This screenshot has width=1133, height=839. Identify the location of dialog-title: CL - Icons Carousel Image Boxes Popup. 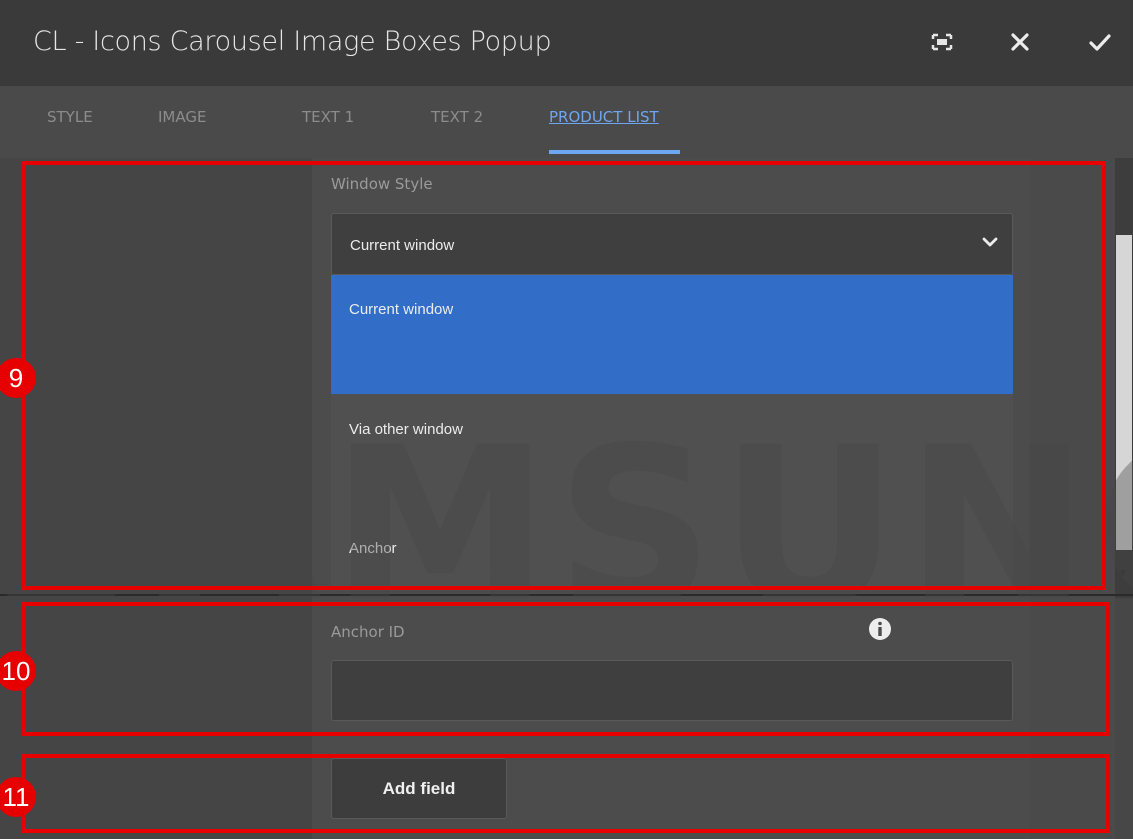
(292, 41).